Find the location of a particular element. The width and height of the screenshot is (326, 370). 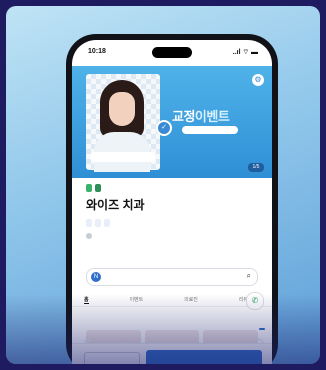

divider is located at coordinates (172, 306).